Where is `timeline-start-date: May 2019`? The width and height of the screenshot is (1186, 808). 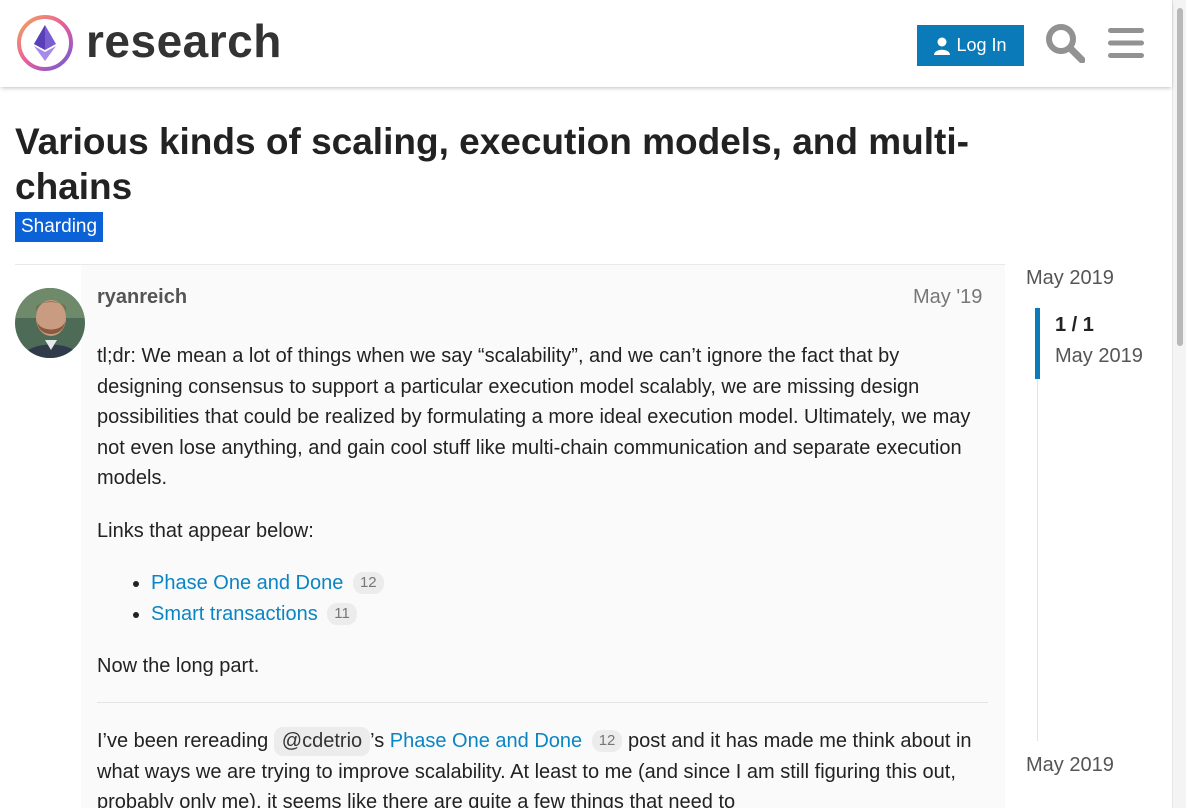
timeline-start-date: May 2019 is located at coordinates (1070, 278).